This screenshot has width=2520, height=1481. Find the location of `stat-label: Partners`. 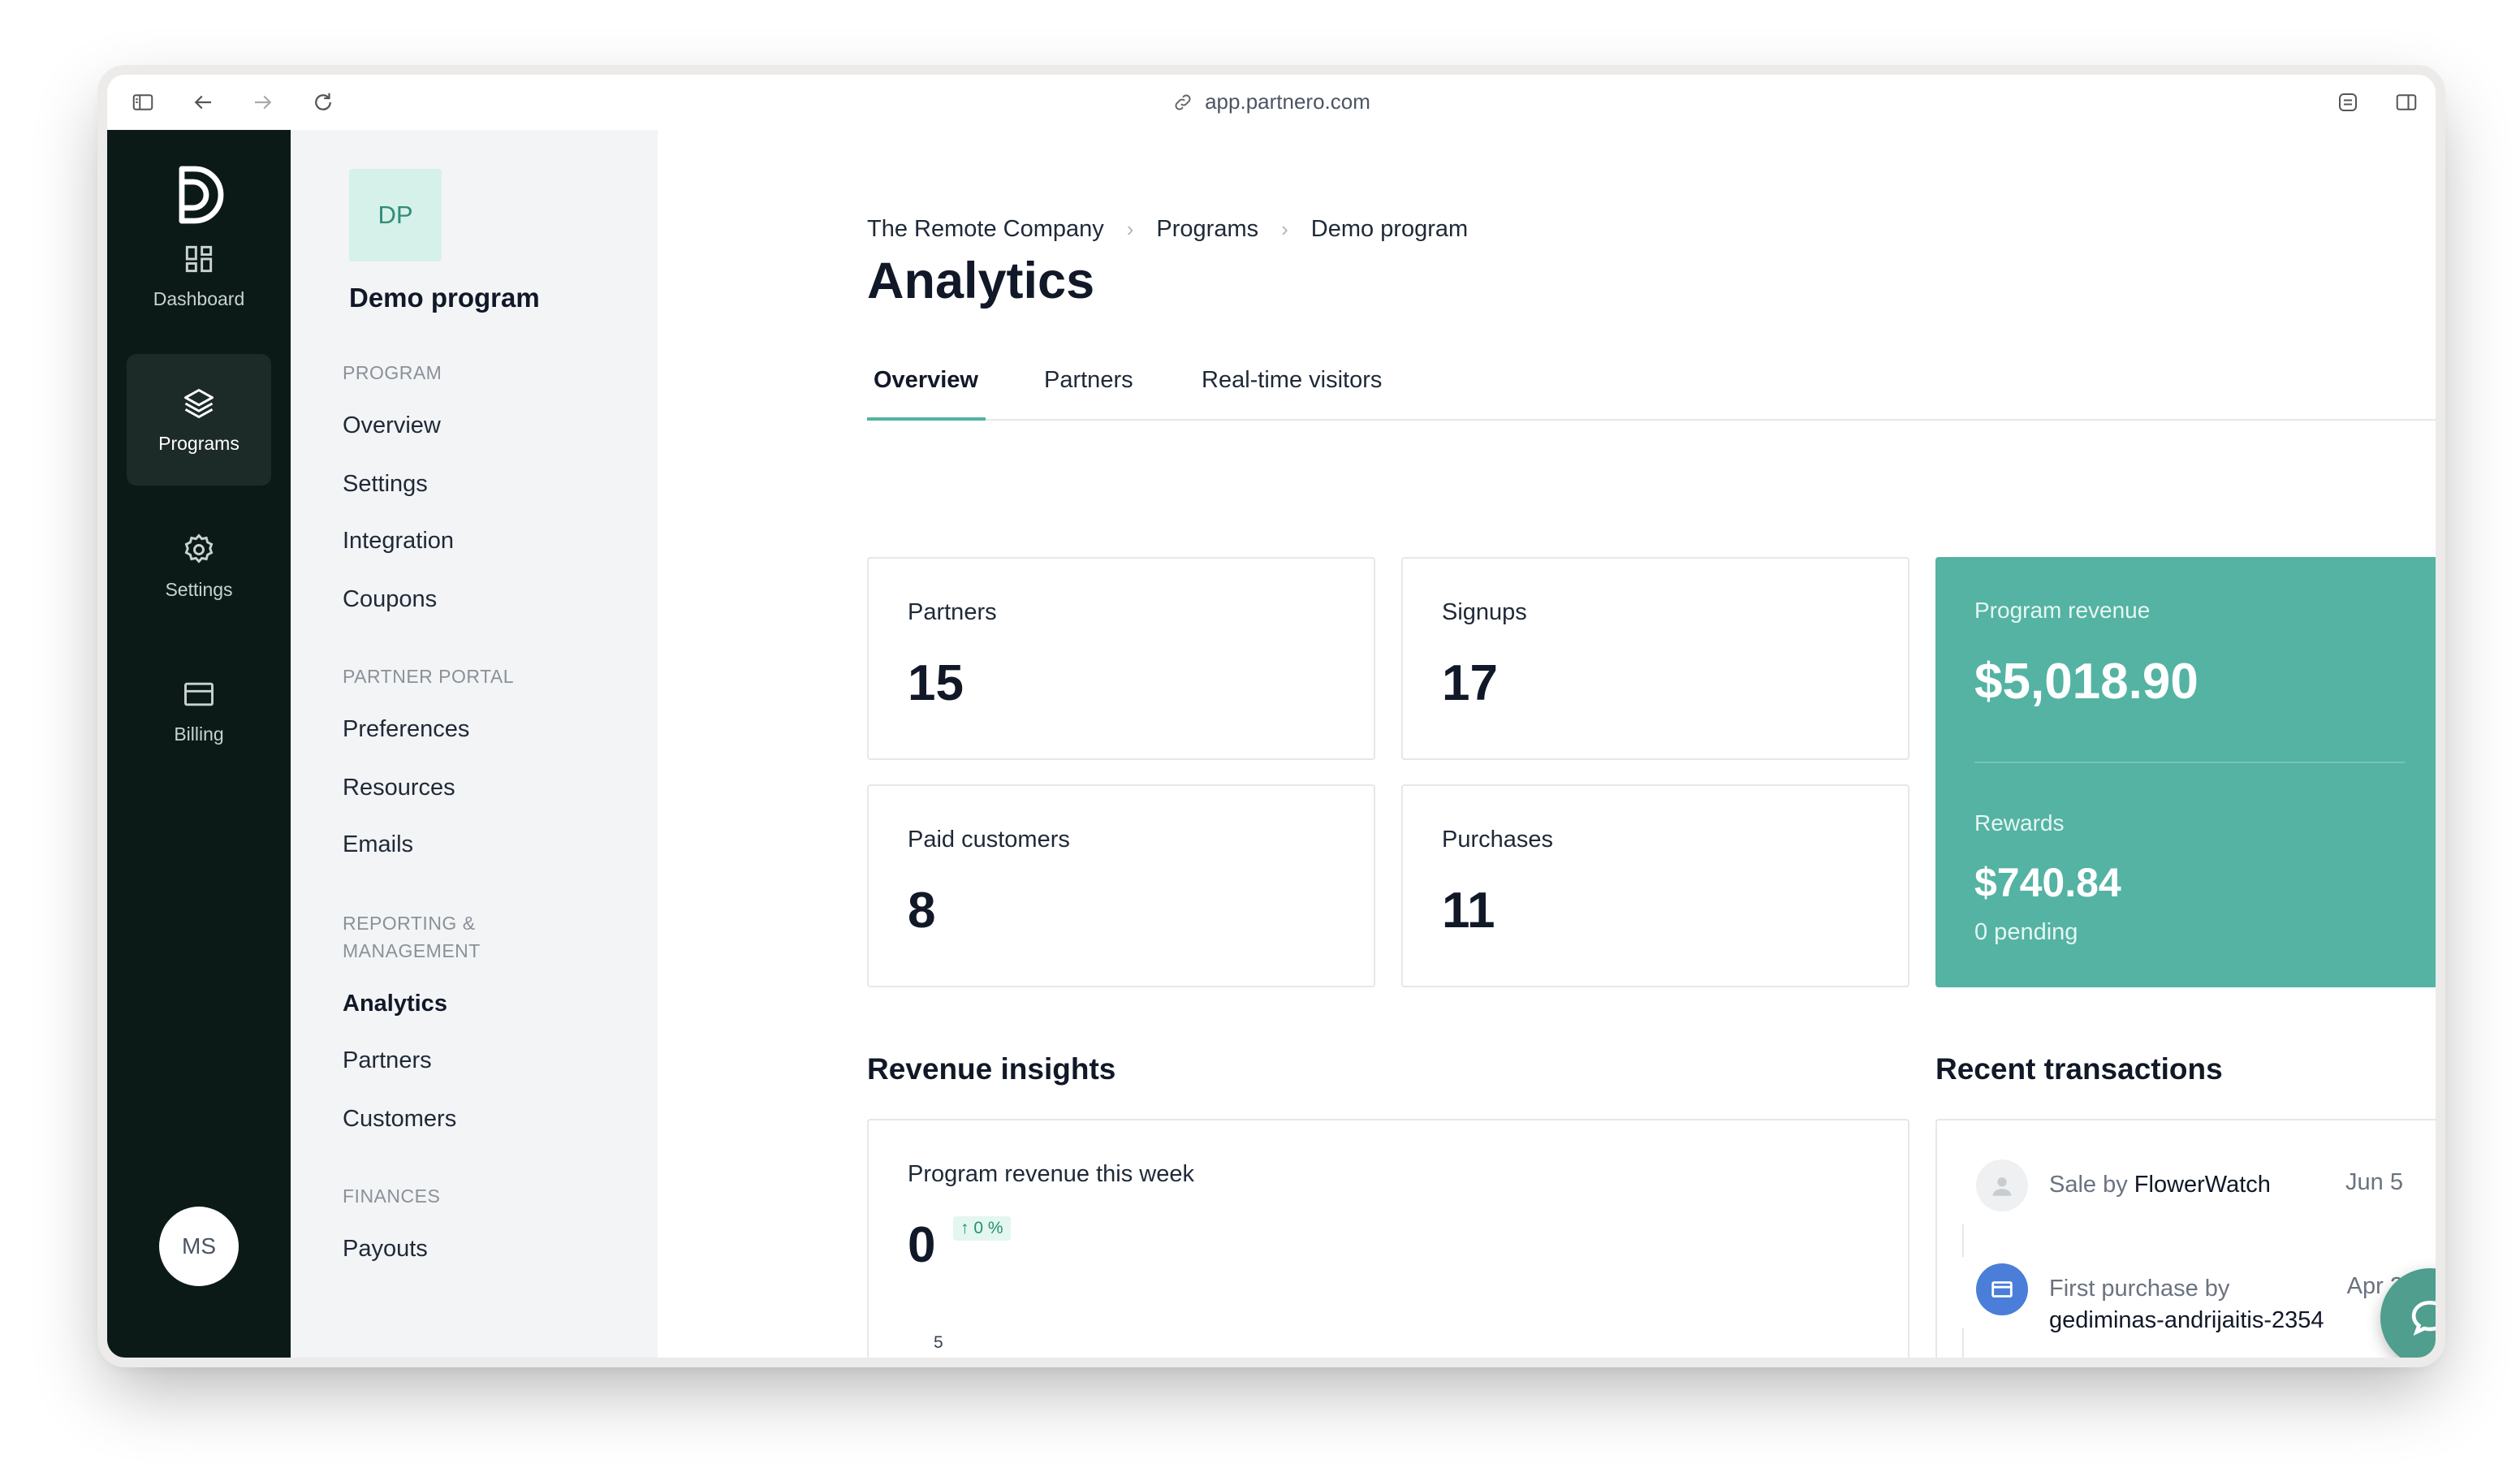

stat-label: Partners is located at coordinates (953, 612).